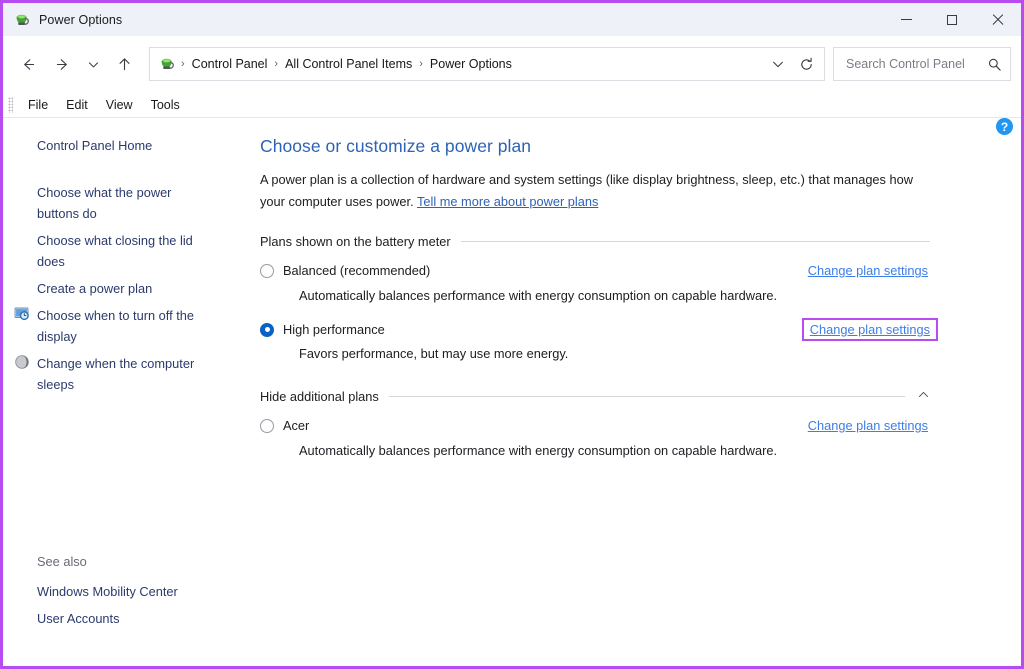  What do you see at coordinates (868, 425) in the screenshot?
I see `change-plan-settings-acer: Change plan settings` at bounding box center [868, 425].